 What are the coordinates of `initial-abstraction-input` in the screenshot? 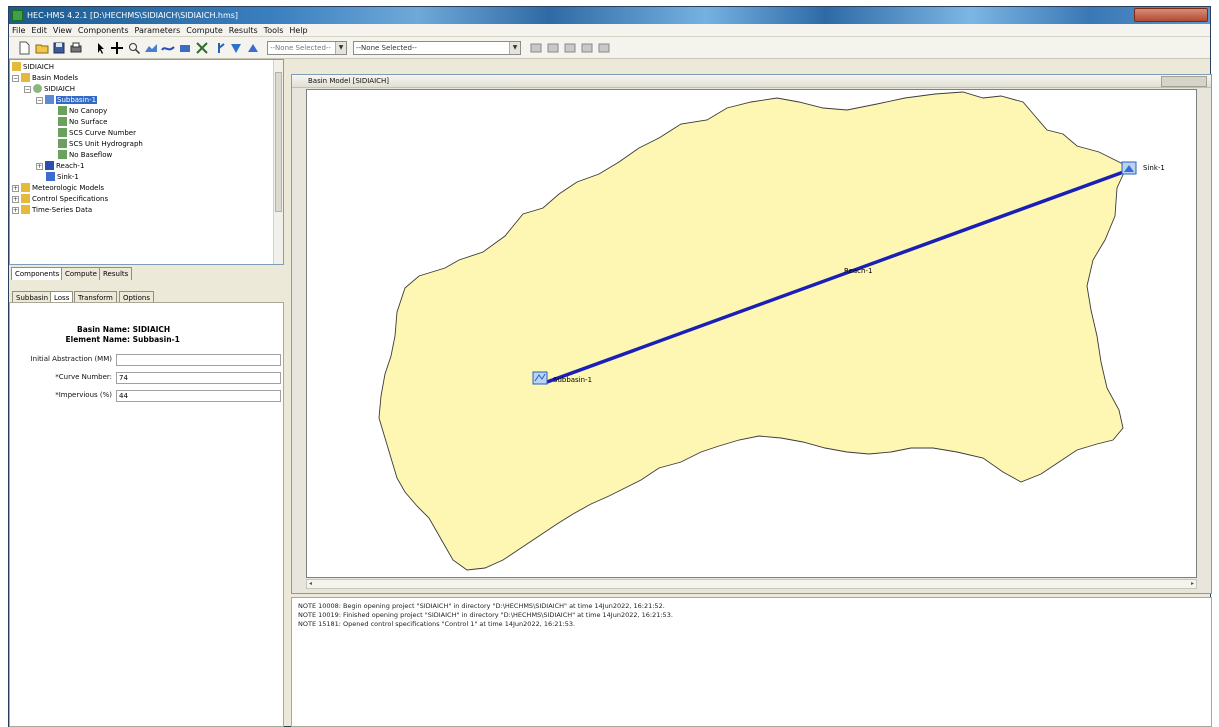 It's located at (198, 360).